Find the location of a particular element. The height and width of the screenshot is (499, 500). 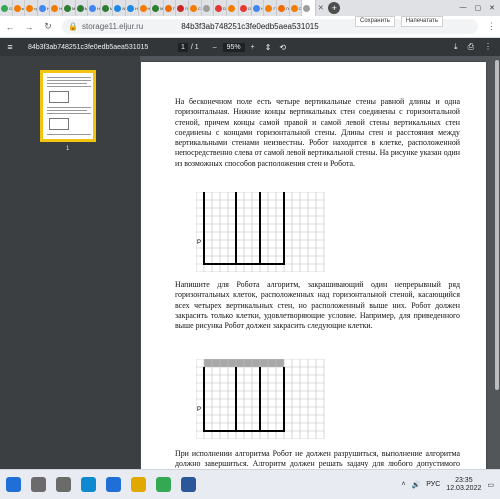

tab-active is located at coordinates (309, 8).